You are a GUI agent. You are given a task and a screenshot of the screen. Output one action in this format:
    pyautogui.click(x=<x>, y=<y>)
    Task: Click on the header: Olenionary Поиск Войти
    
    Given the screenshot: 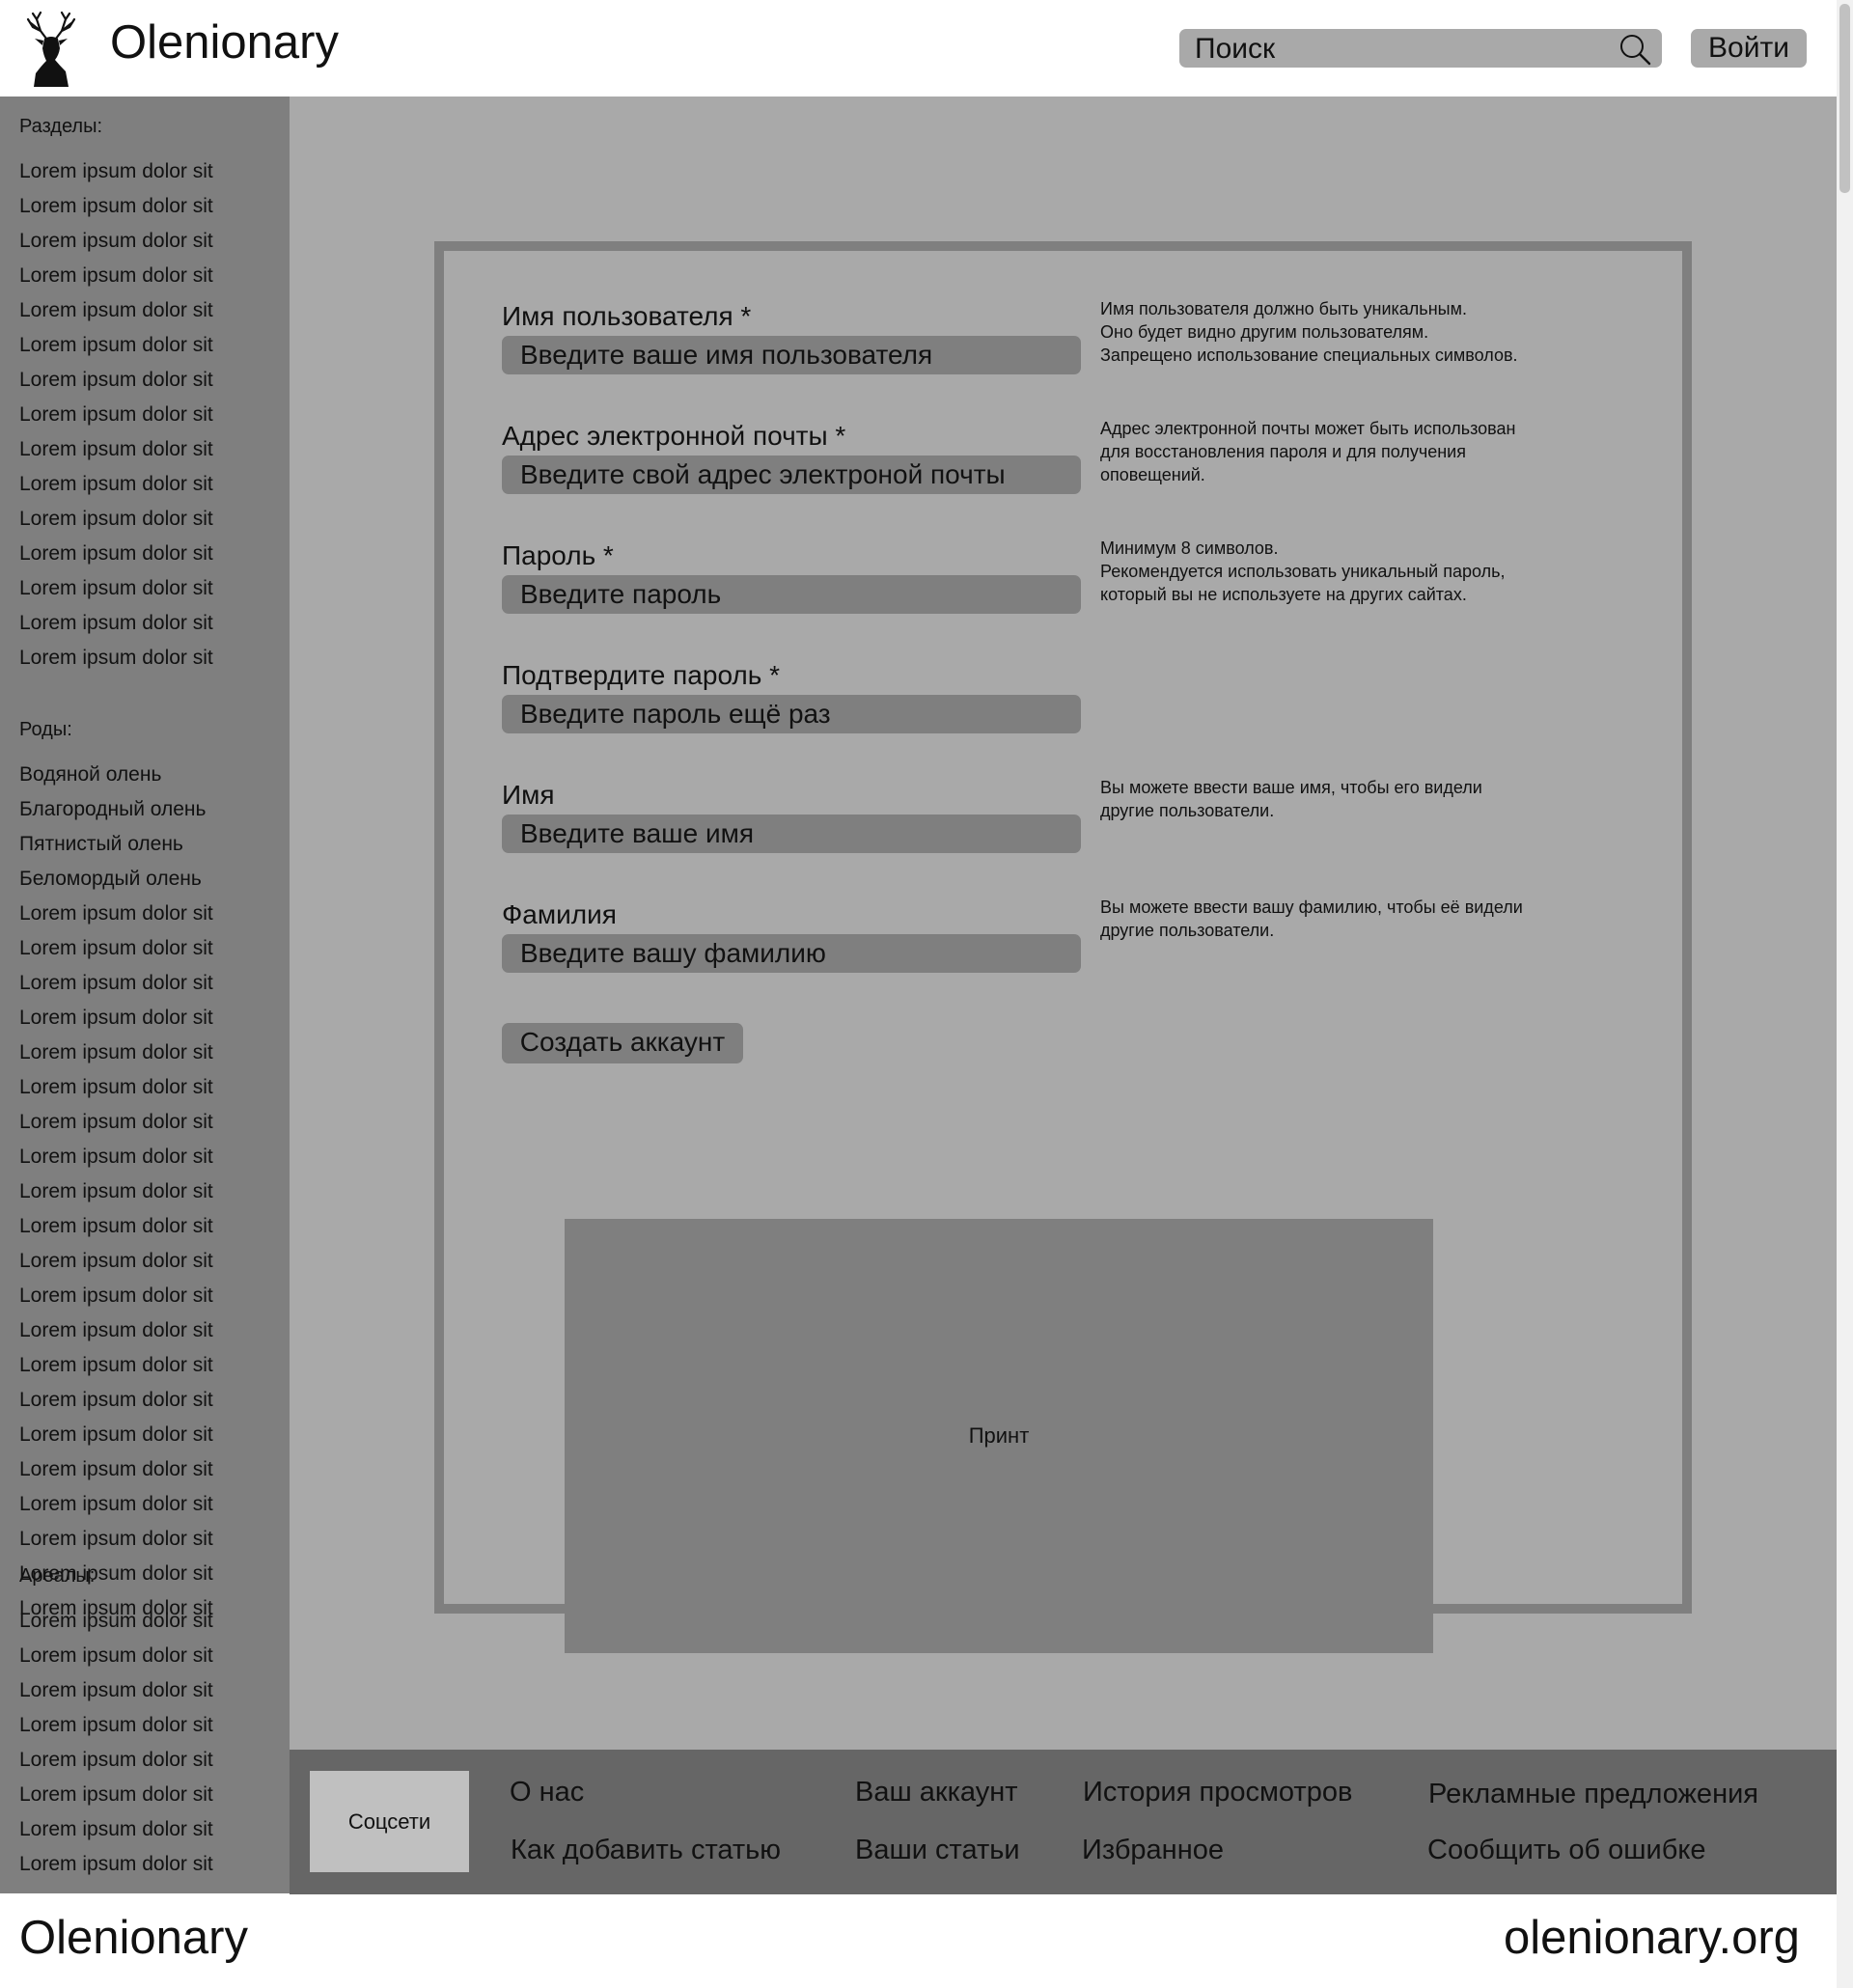 What is the action you would take?
    pyautogui.click(x=918, y=48)
    